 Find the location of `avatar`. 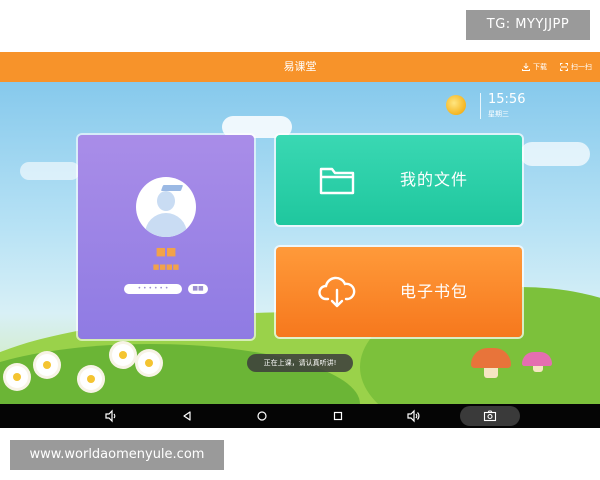

avatar is located at coordinates (166, 207).